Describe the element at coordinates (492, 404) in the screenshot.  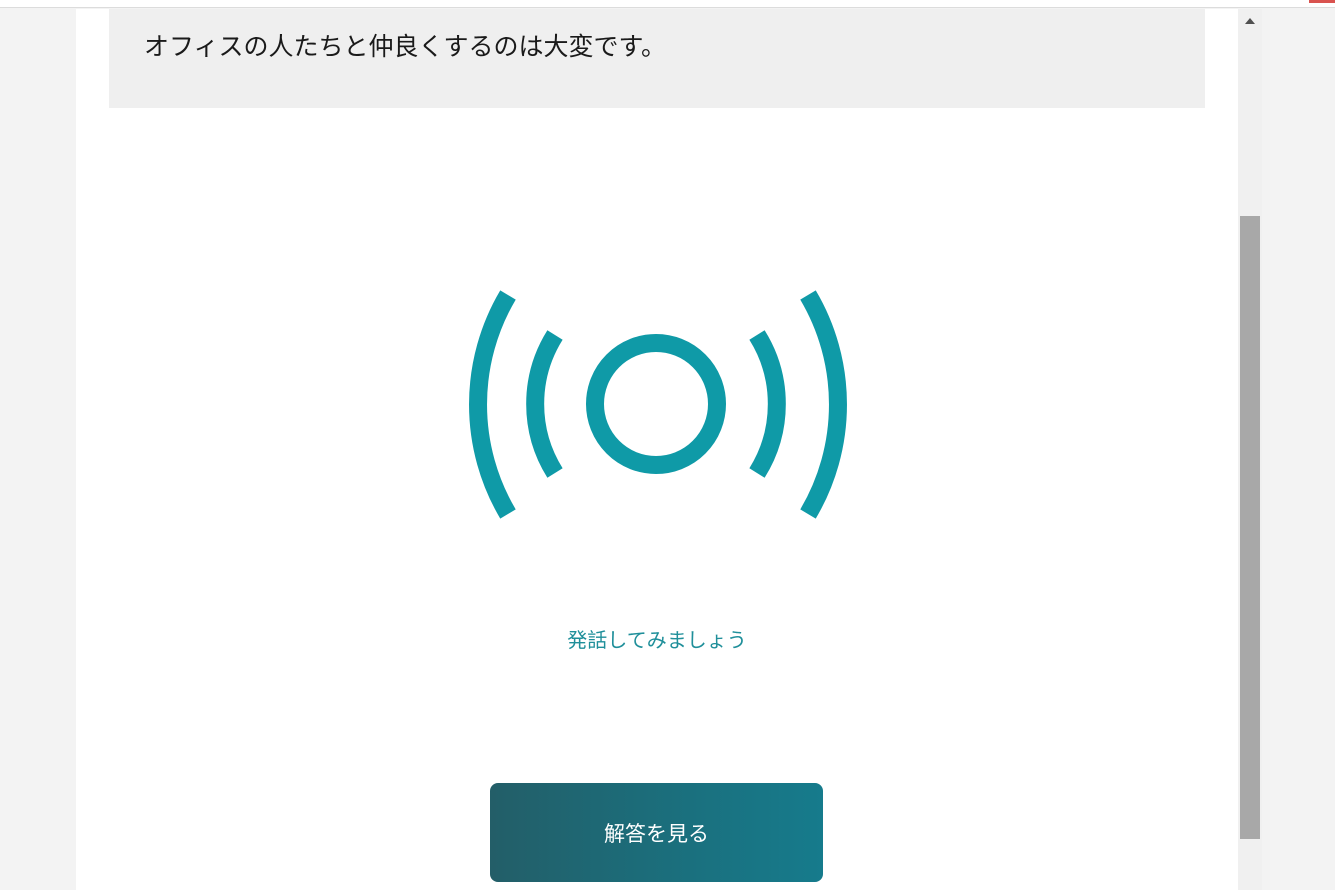
I see `outer-wave-left` at that location.